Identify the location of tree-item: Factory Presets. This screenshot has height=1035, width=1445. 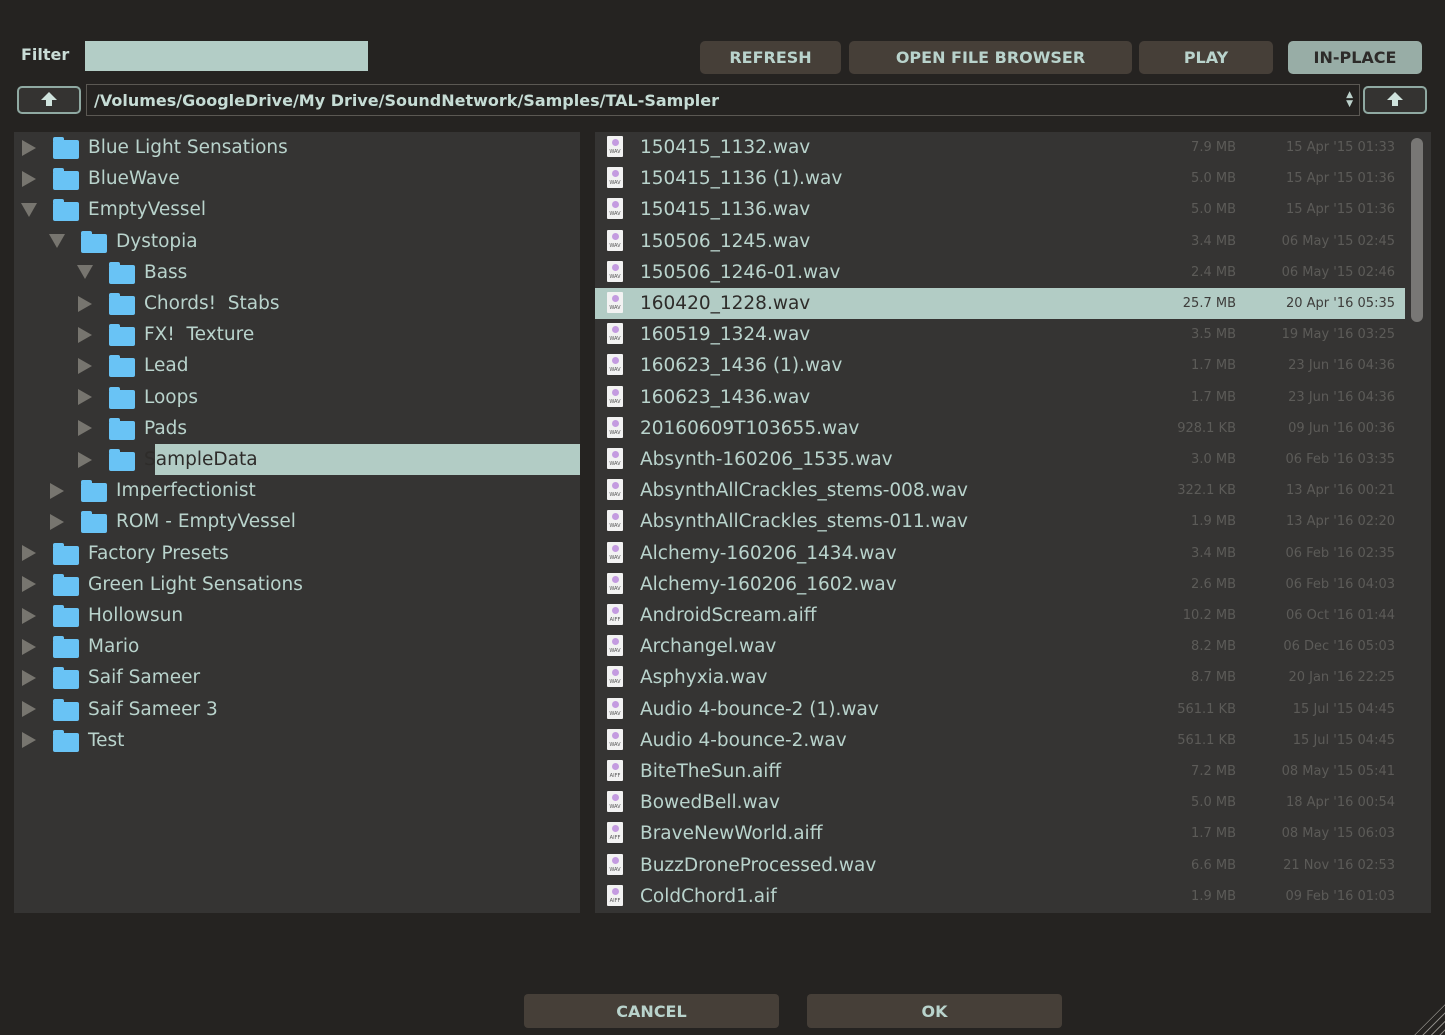
(297, 553).